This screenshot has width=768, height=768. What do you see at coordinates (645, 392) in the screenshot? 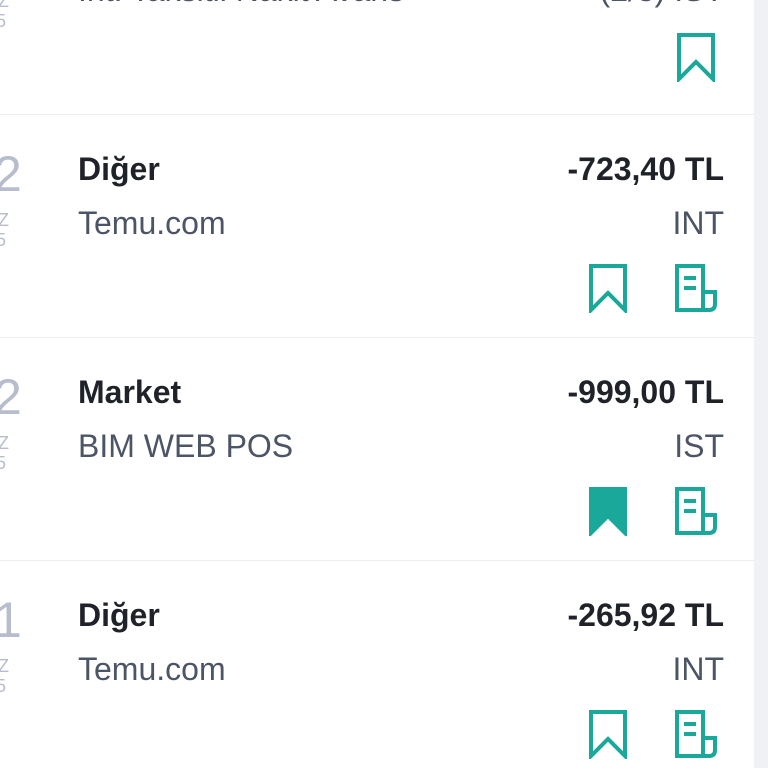
I see `transaction-amount: -999,00 TL` at bounding box center [645, 392].